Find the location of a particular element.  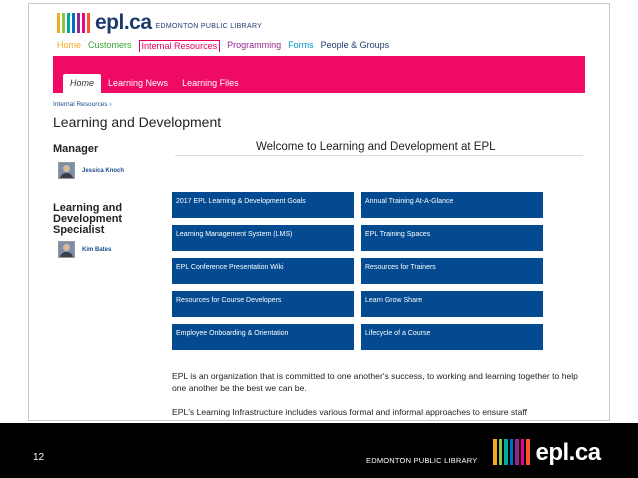

footer-logo: epl.ca is located at coordinates (547, 452).